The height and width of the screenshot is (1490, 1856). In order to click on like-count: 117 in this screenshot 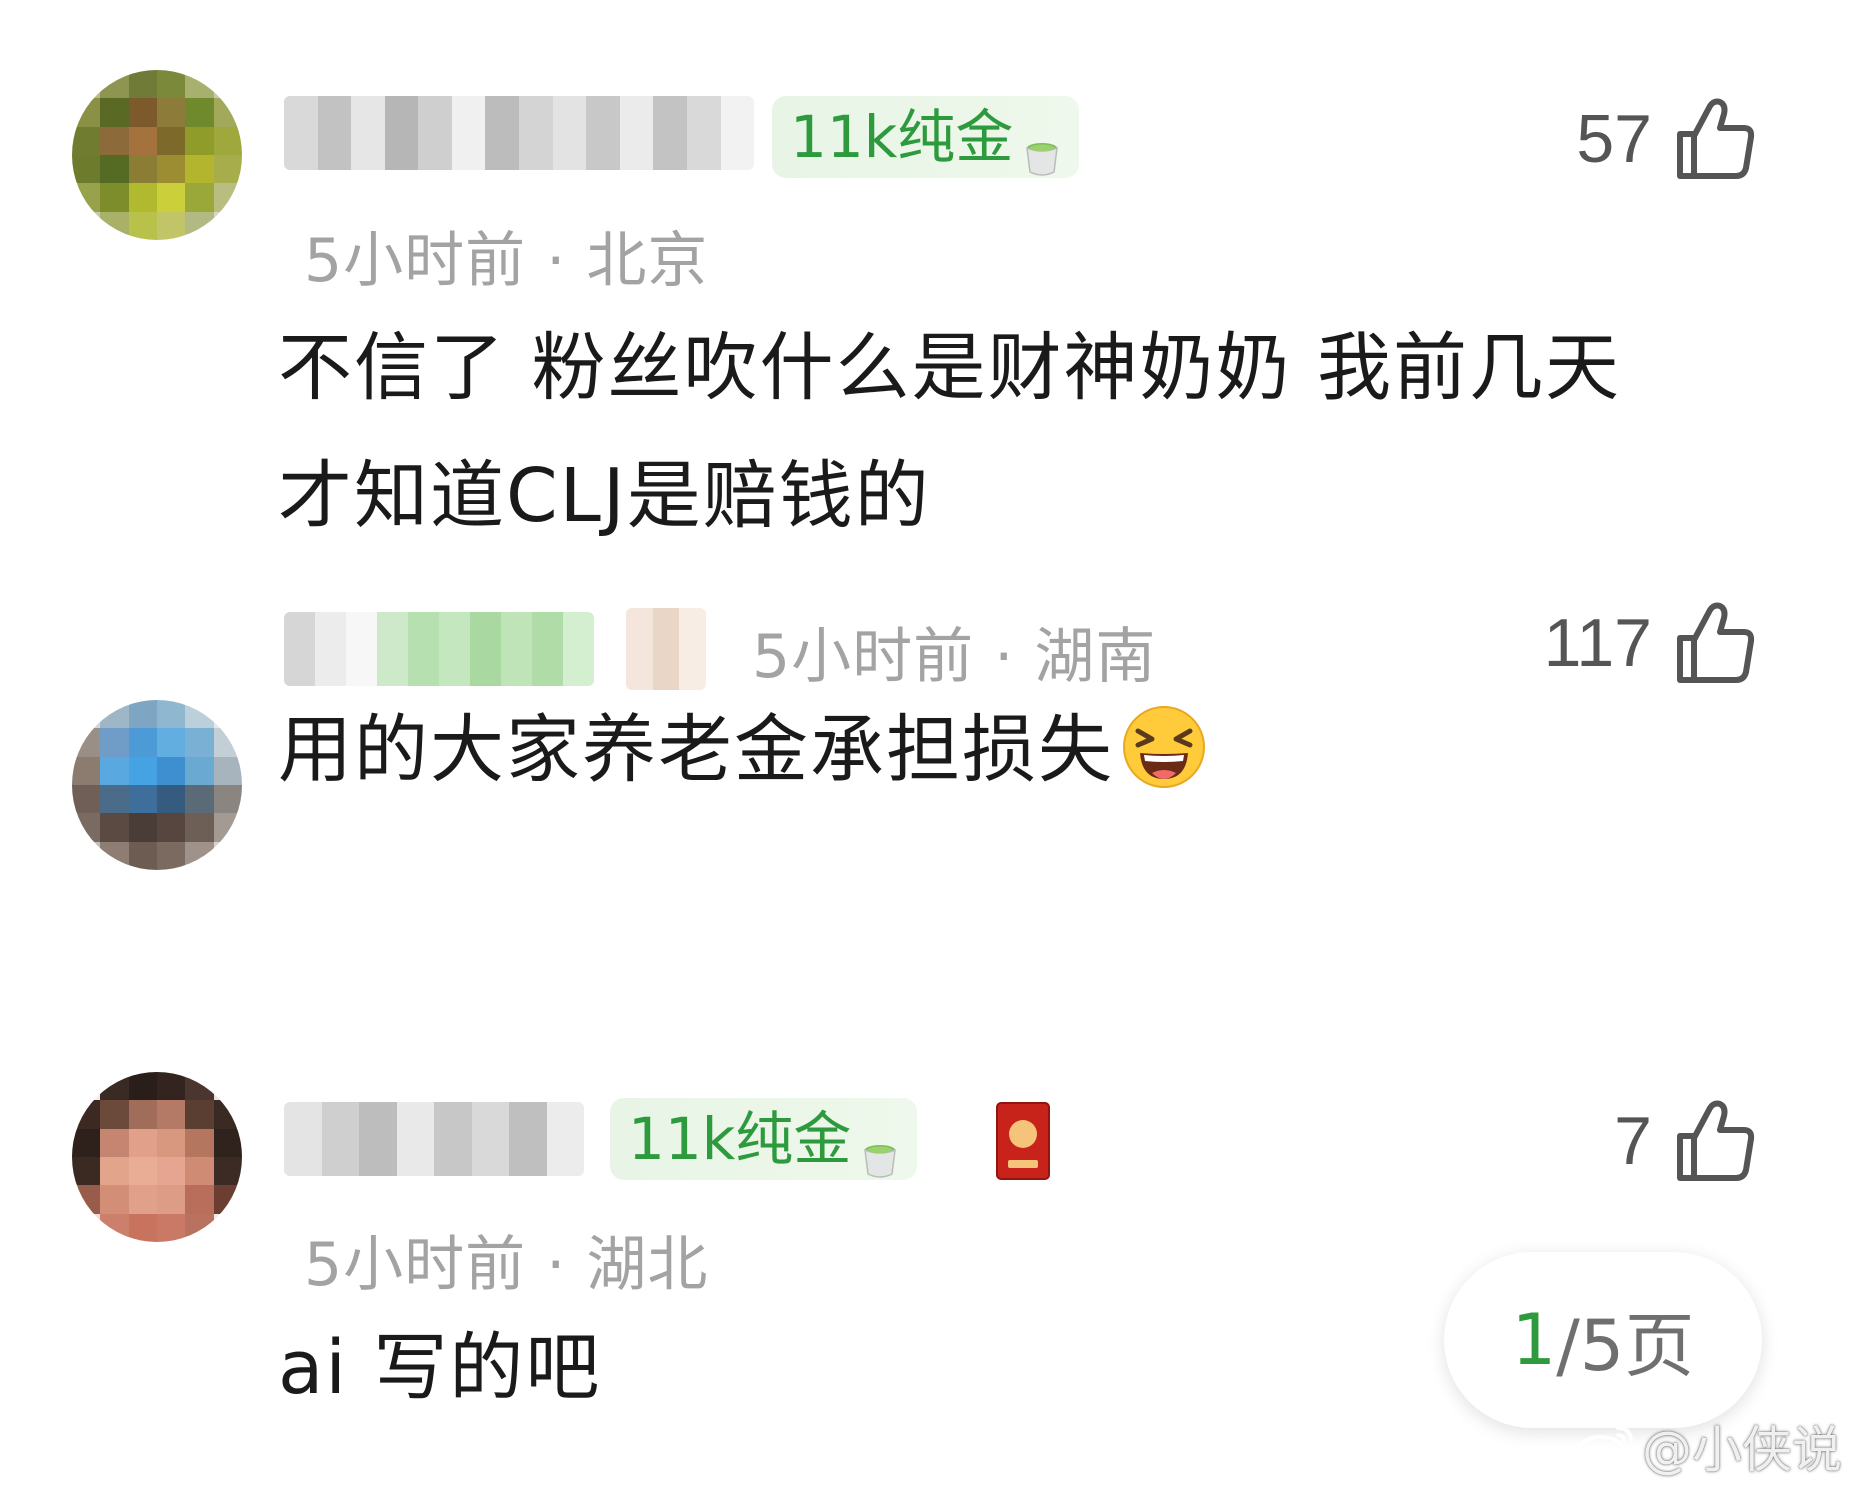, I will do `click(1597, 643)`.